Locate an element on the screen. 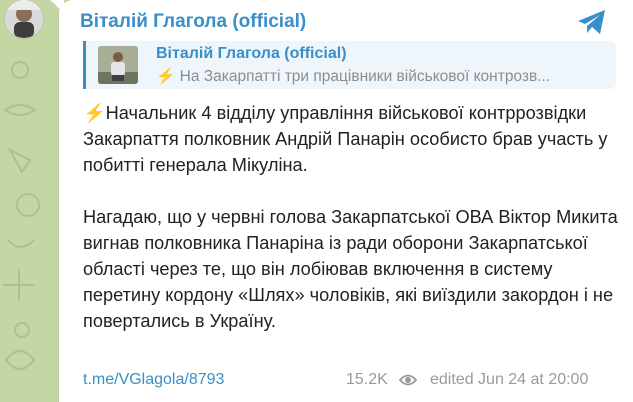 Image resolution: width=633 pixels, height=402 pixels. eye-icon is located at coordinates (408, 380).